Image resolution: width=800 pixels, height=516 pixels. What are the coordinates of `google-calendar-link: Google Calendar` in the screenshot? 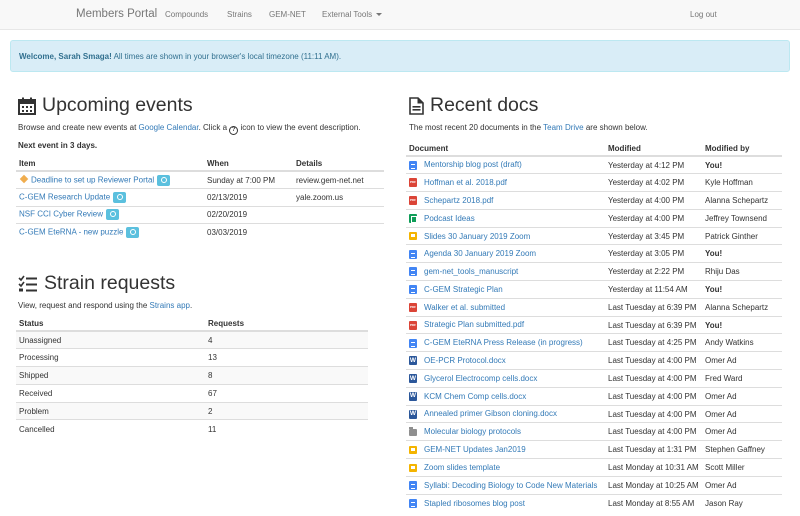 It's located at (169, 127).